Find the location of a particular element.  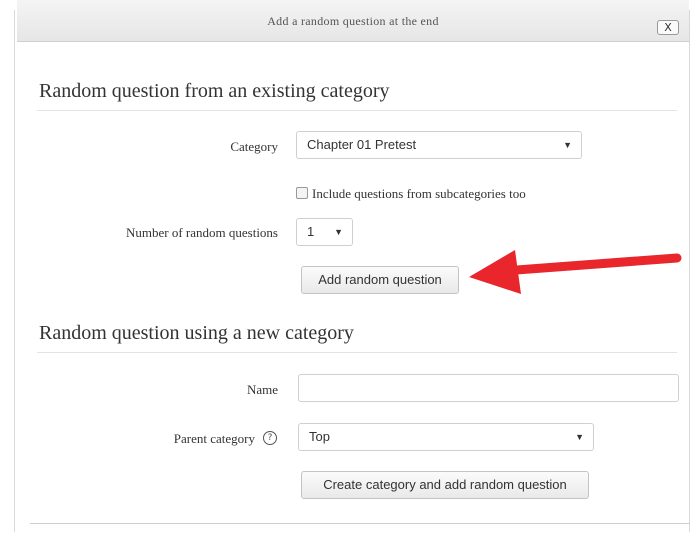

parent-category-value: Top is located at coordinates (319, 436).